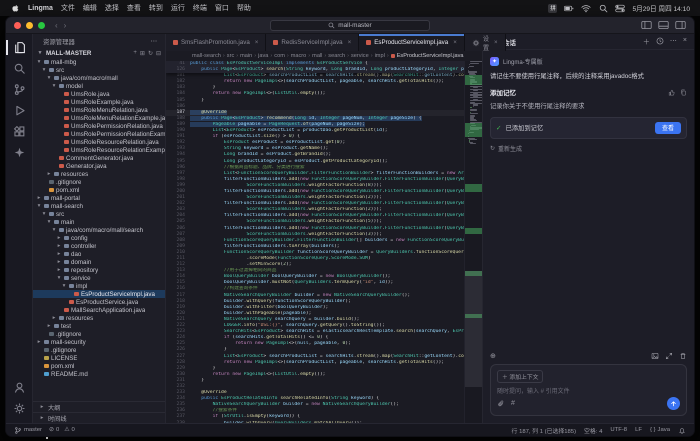 The image size is (700, 441). What do you see at coordinates (99, 230) in the screenshot?
I see `tree-item: ▾ java/com/macro/mall/search` at bounding box center [99, 230].